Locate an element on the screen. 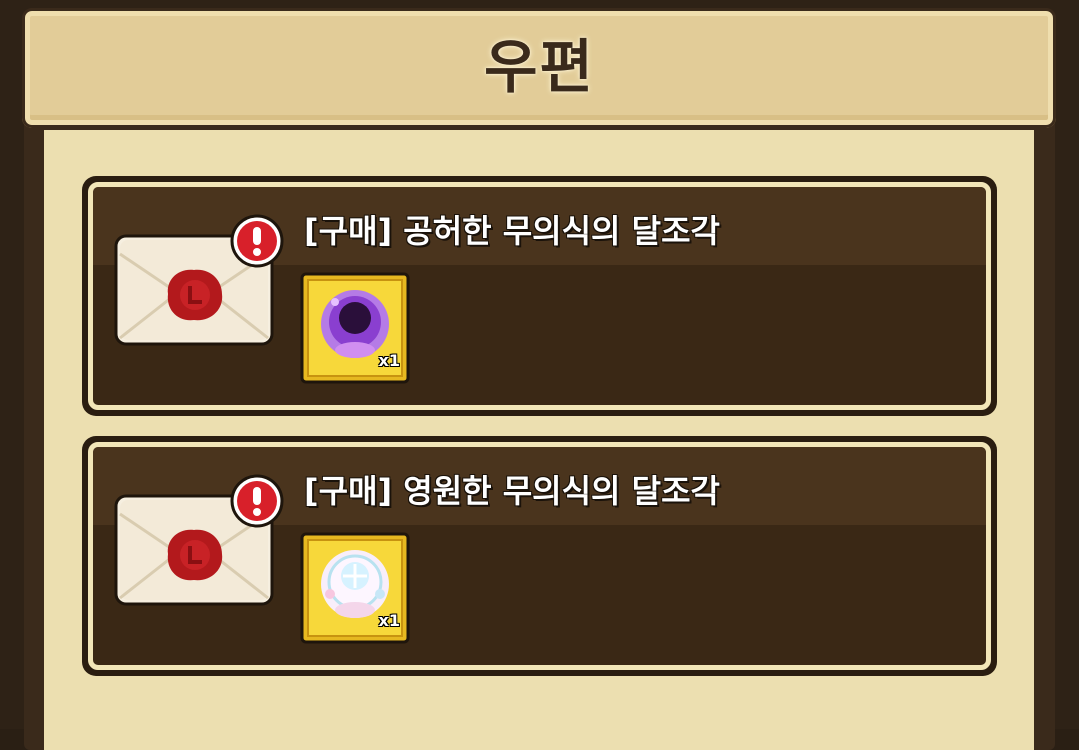  mail-title: [구매] 영원한 무의식의 달조각 is located at coordinates (512, 491).